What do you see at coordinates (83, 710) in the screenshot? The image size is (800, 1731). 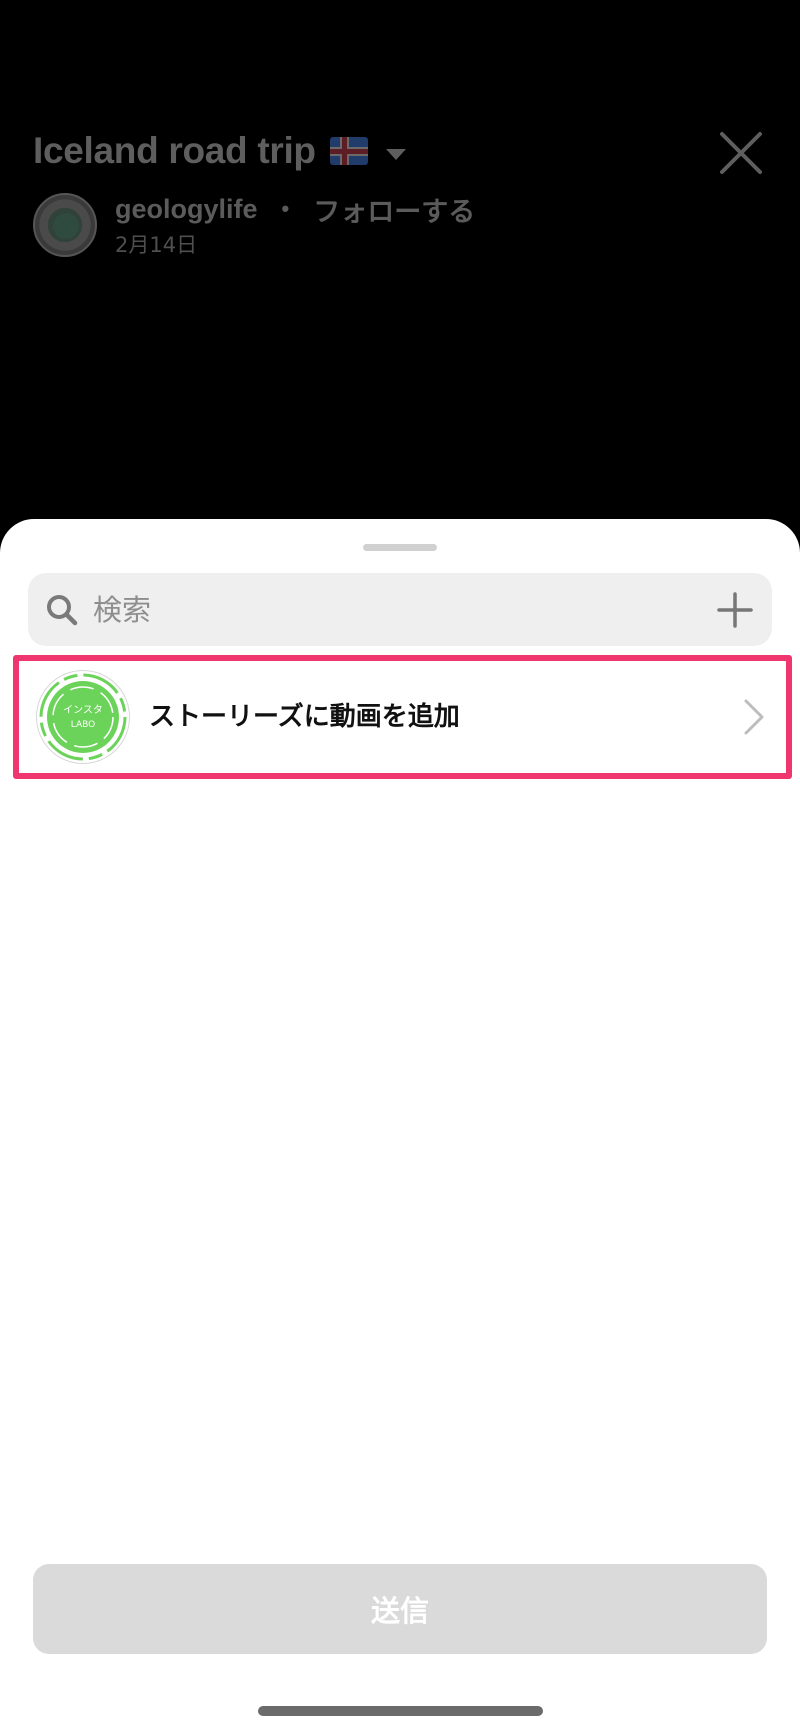 I see `svg-text: インスタ` at bounding box center [83, 710].